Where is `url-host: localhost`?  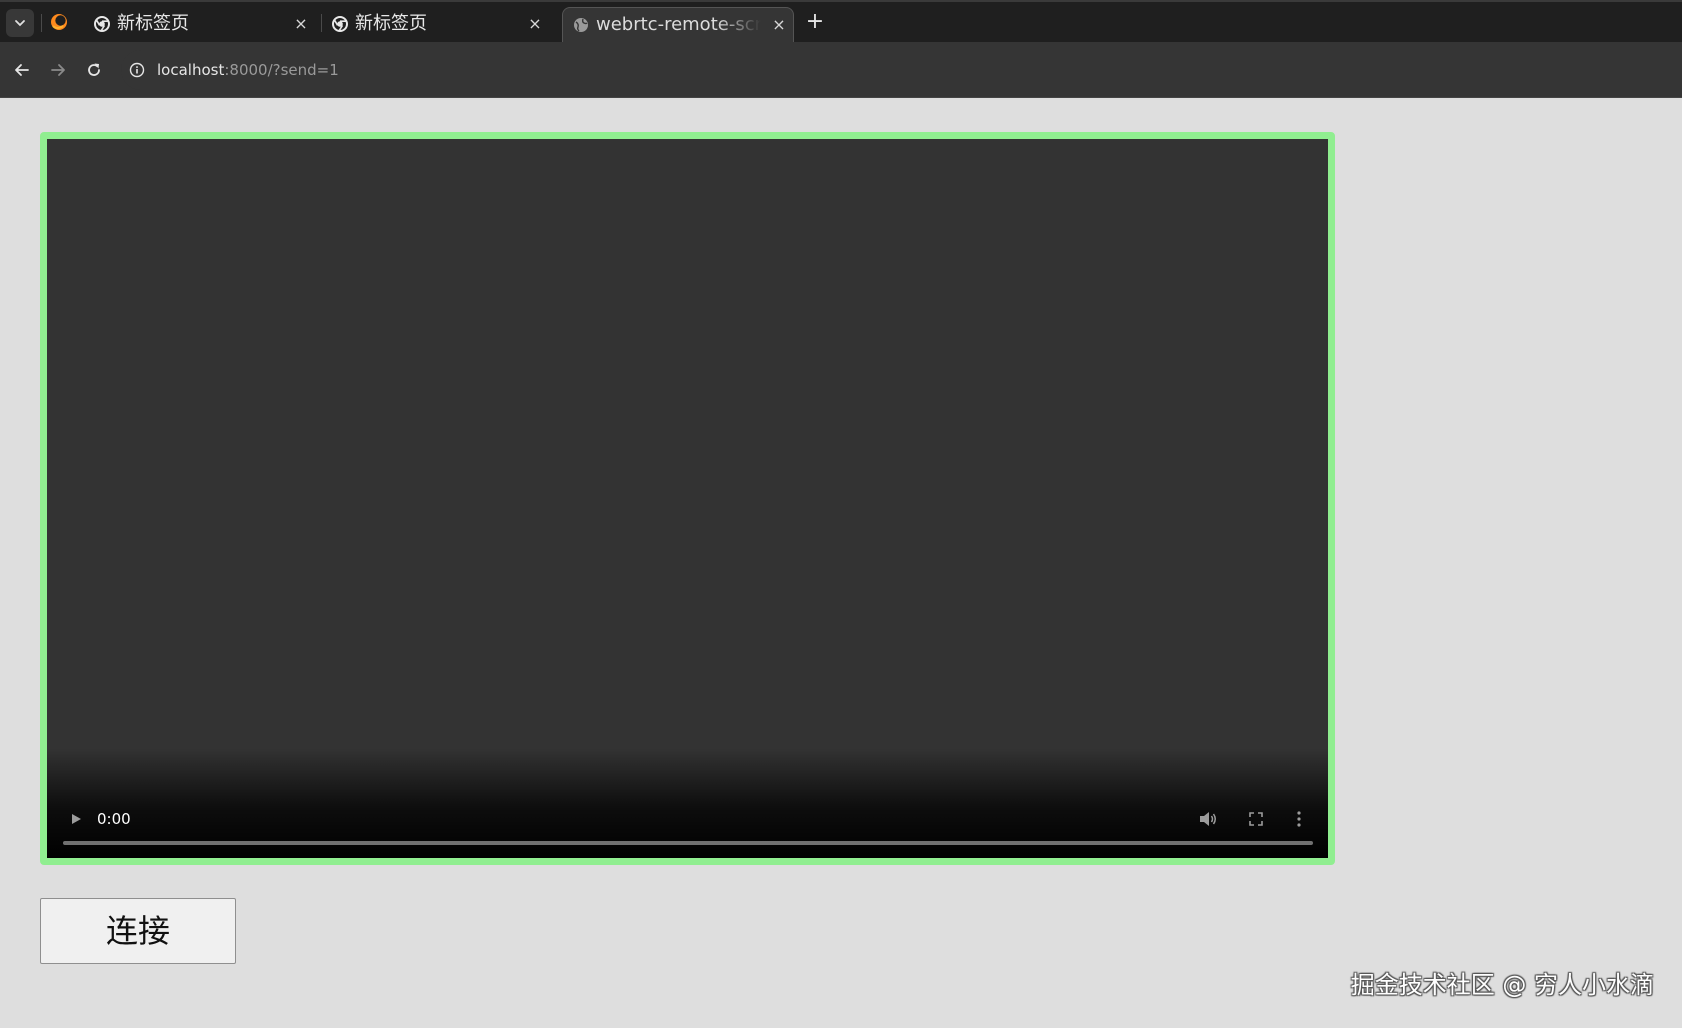
url-host: localhost is located at coordinates (191, 70).